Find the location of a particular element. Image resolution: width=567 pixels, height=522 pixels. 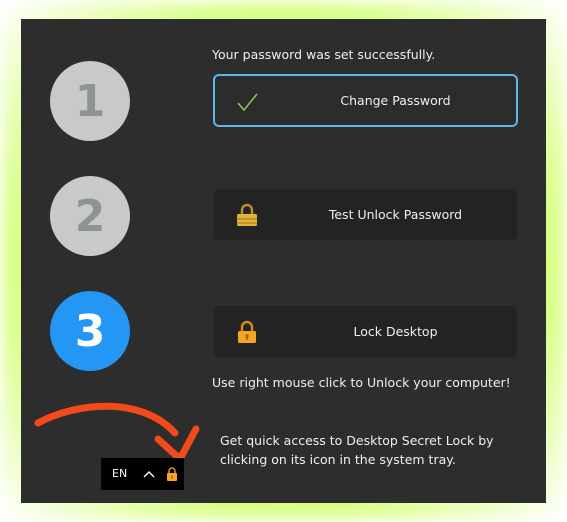

step-3-circle: 3 is located at coordinates (90, 331).